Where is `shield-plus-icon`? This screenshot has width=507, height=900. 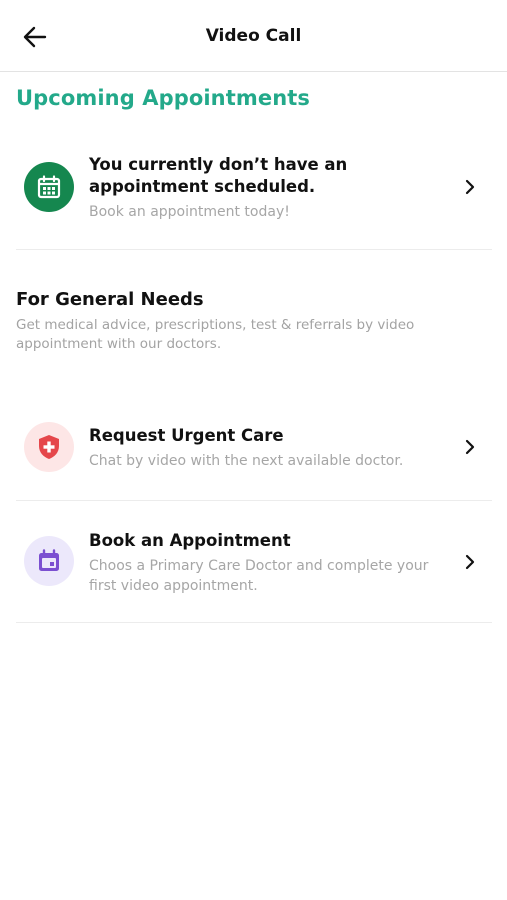 shield-plus-icon is located at coordinates (49, 447).